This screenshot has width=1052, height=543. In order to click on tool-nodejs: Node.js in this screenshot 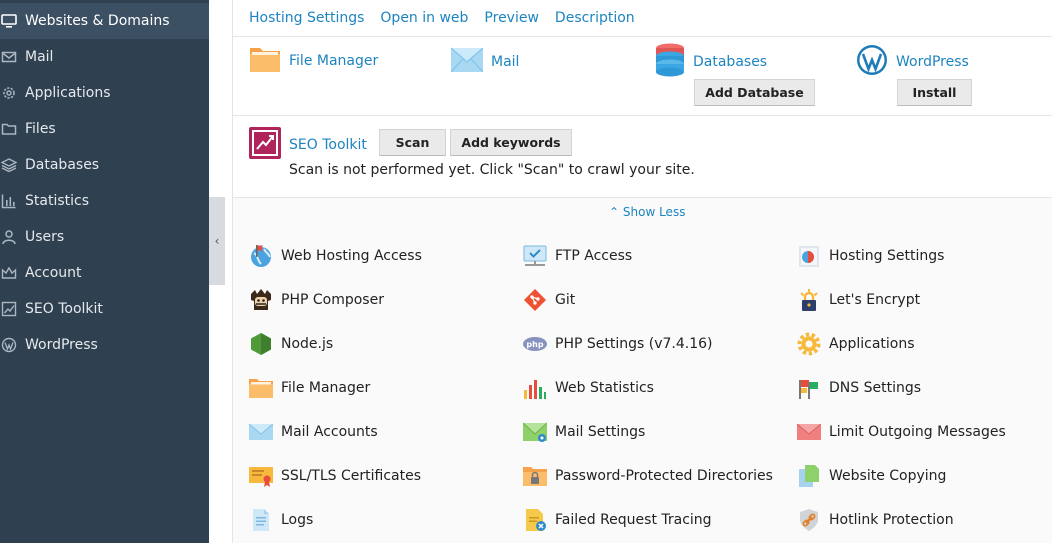, I will do `click(291, 344)`.